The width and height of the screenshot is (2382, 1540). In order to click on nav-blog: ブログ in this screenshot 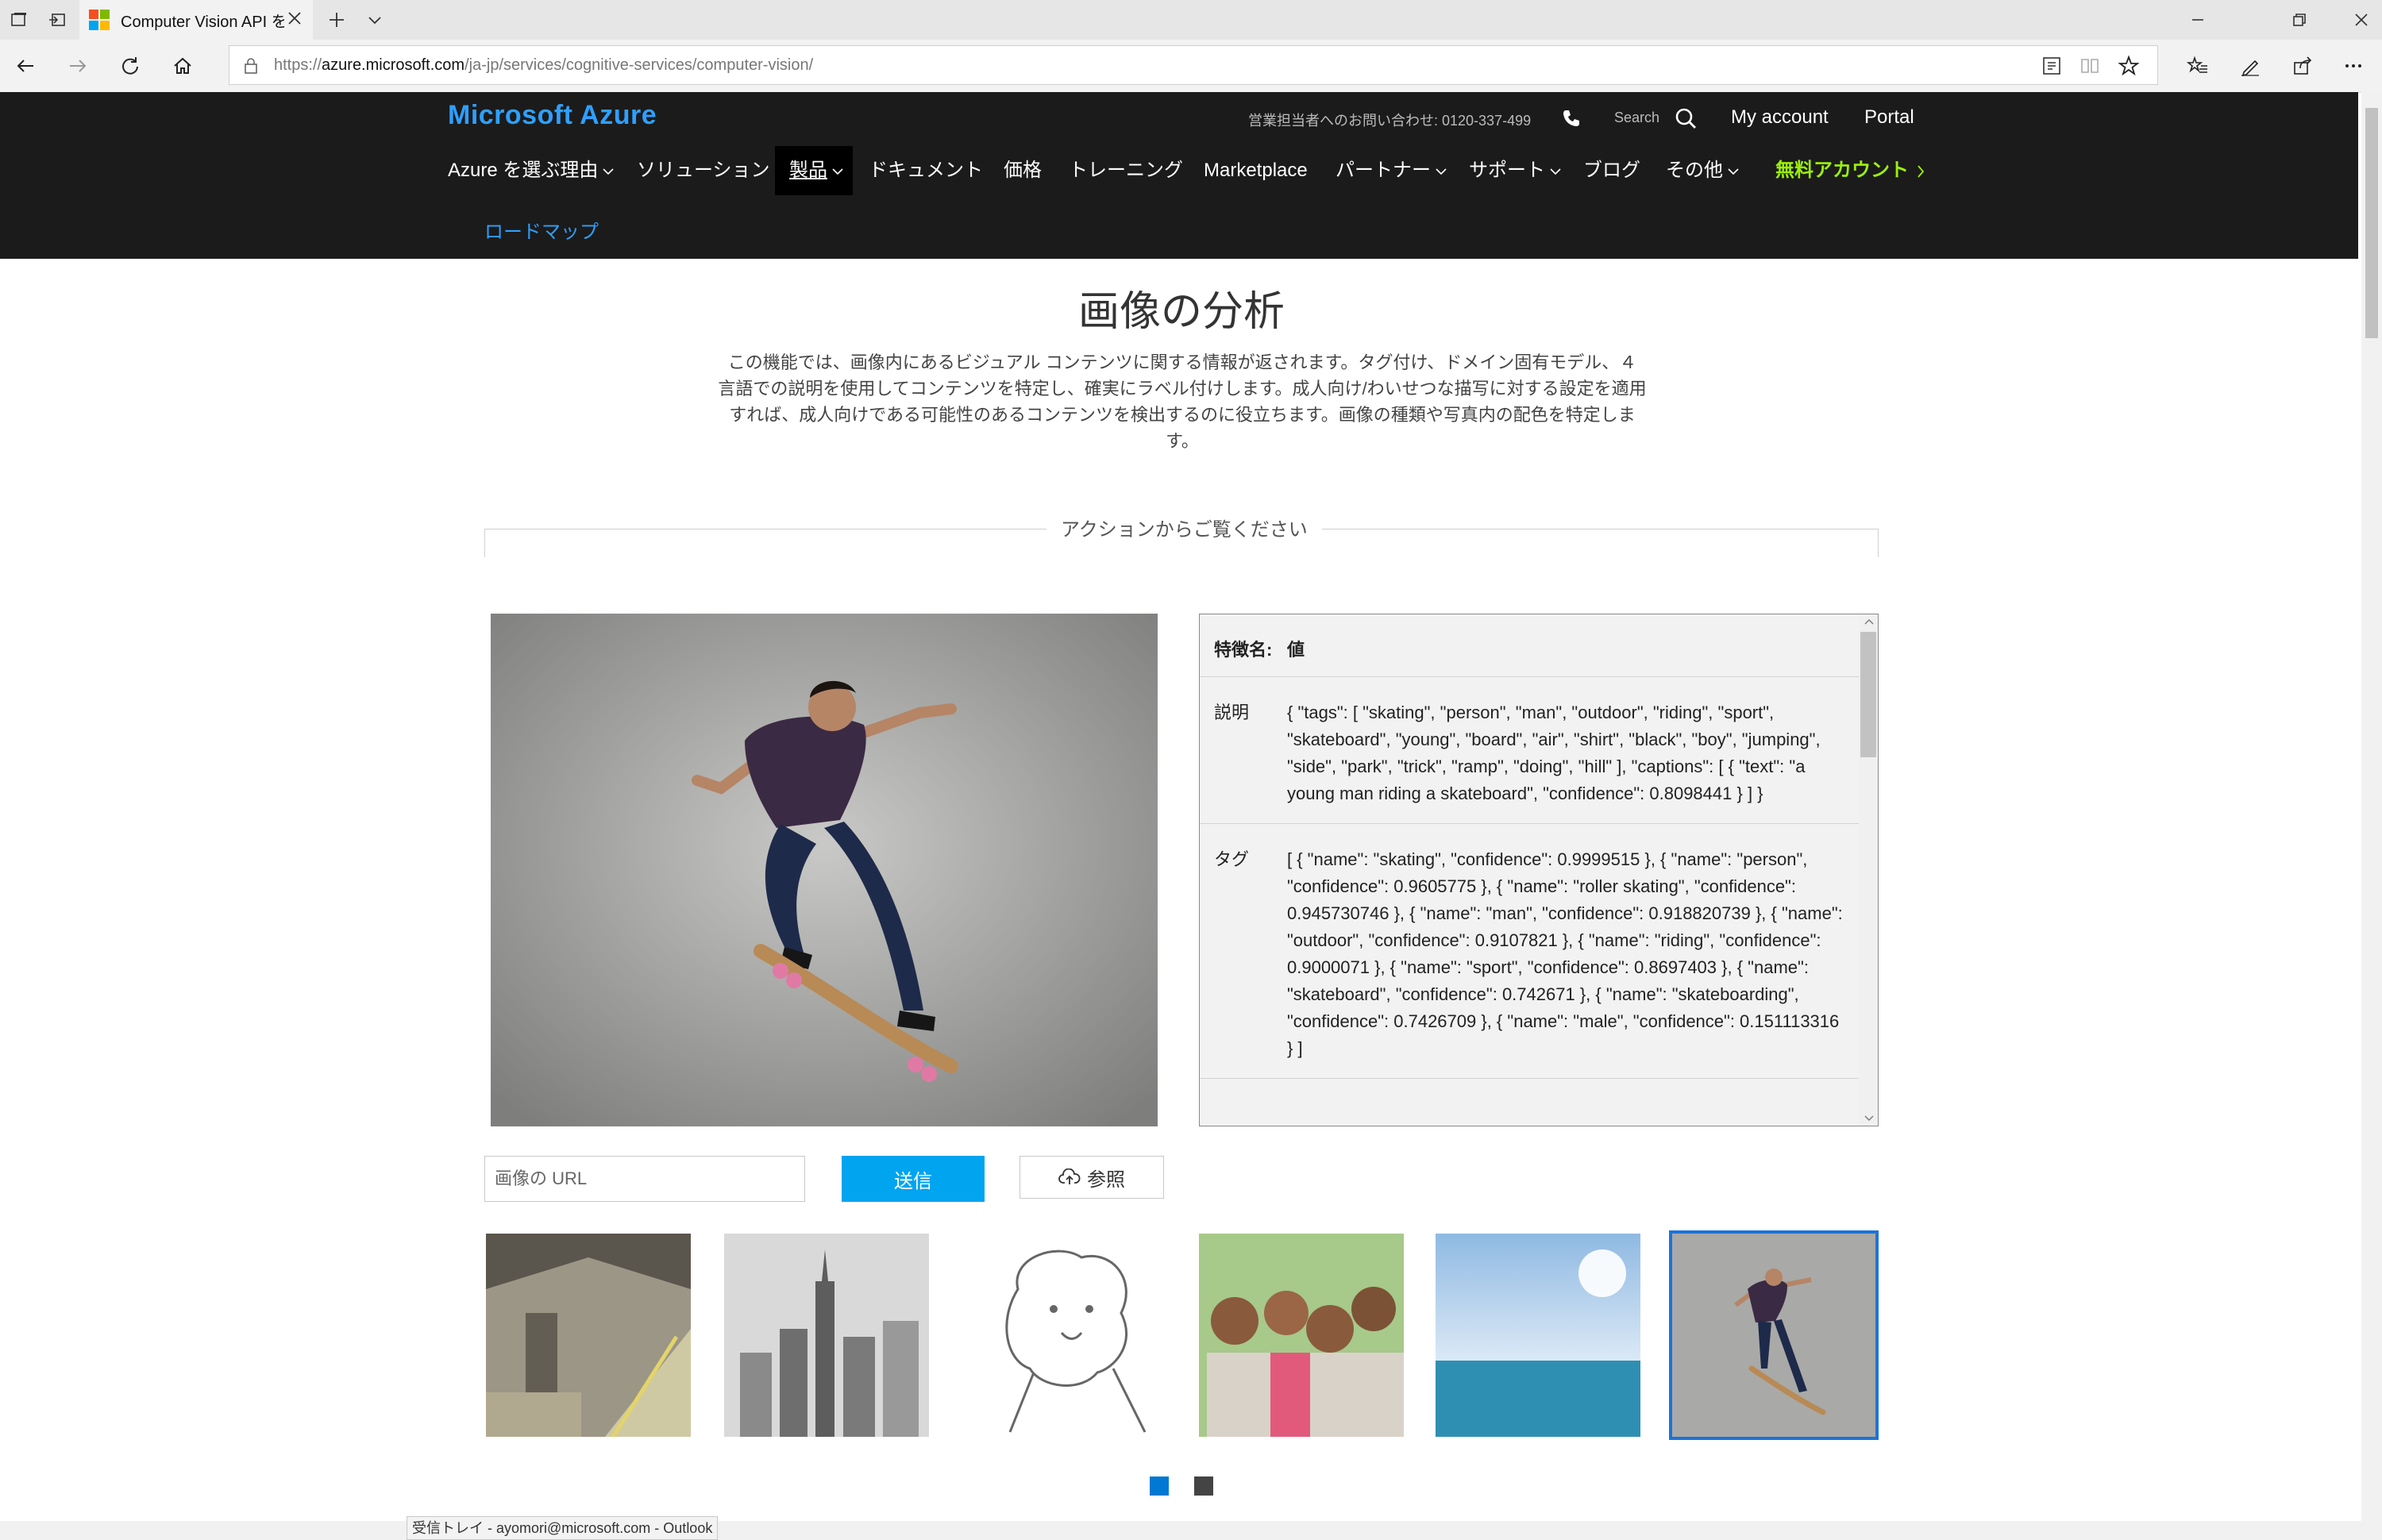, I will do `click(1611, 170)`.